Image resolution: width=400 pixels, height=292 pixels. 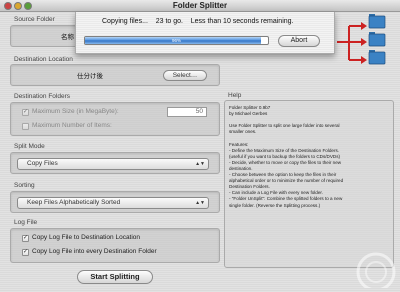 I want to click on sorting-select: Keep Files Alphabetically Sorted ▲▼, so click(x=113, y=203).